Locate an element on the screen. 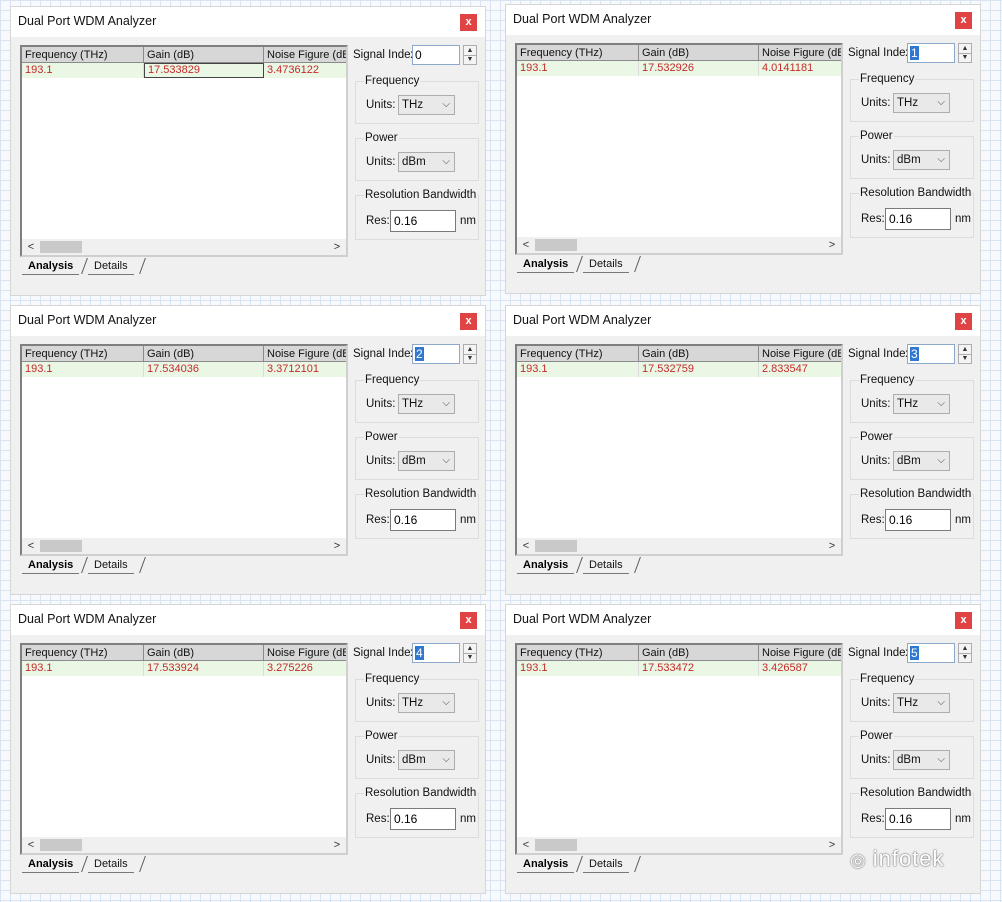  cell-noise-figure: 3.3712101 is located at coordinates (305, 369).